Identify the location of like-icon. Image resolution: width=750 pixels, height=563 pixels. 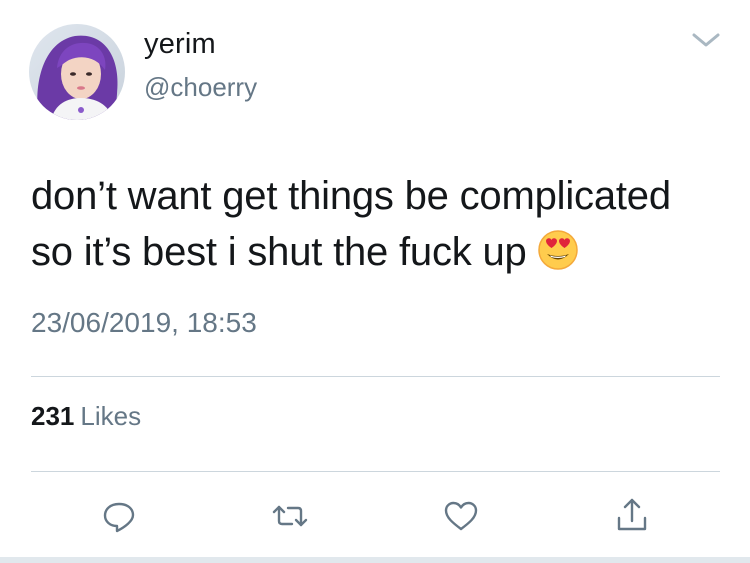
(461, 516).